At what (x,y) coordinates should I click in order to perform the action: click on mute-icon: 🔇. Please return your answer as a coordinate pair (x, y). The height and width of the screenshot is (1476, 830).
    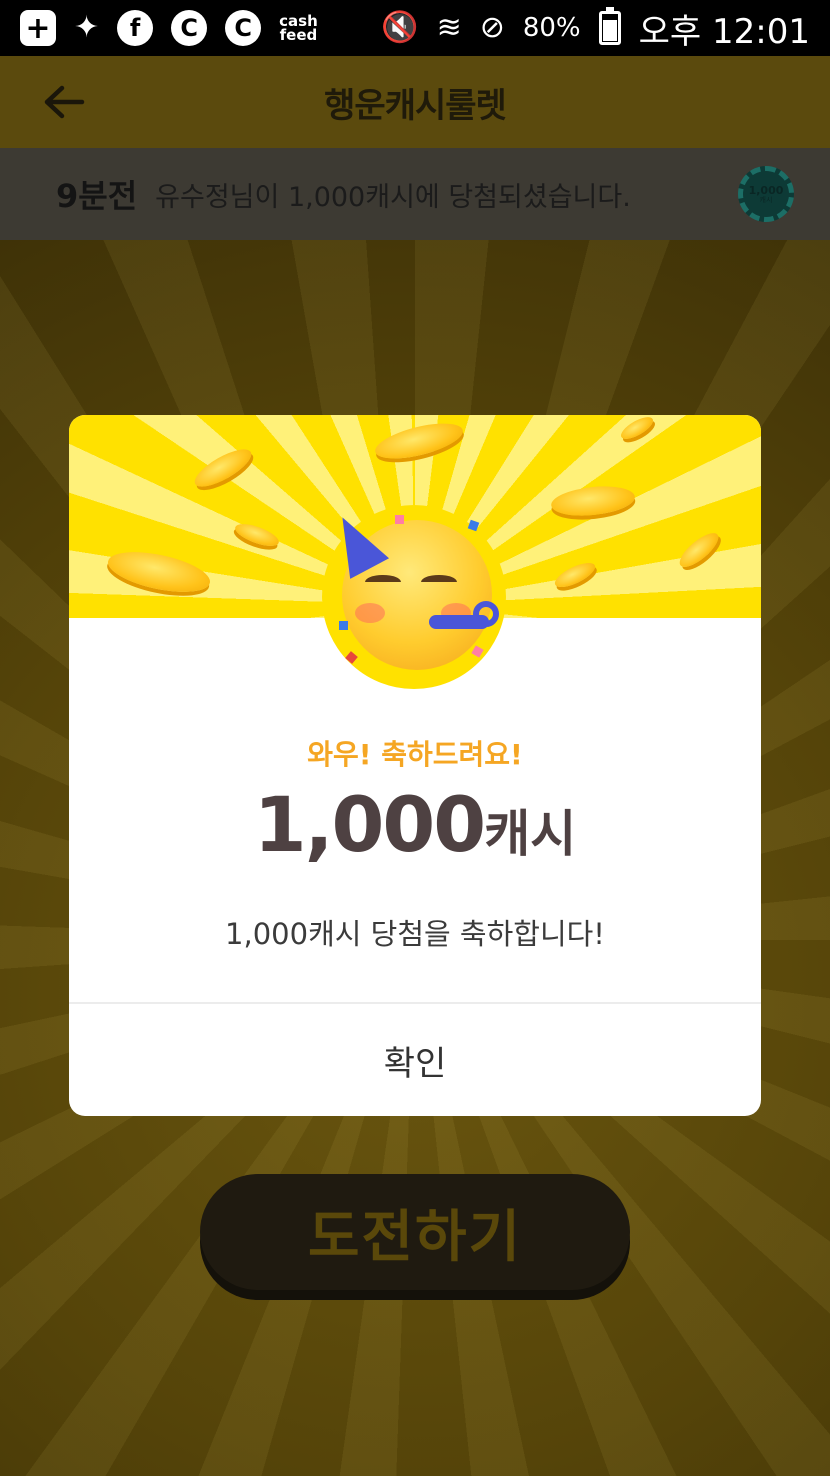
    Looking at the image, I should click on (400, 27).